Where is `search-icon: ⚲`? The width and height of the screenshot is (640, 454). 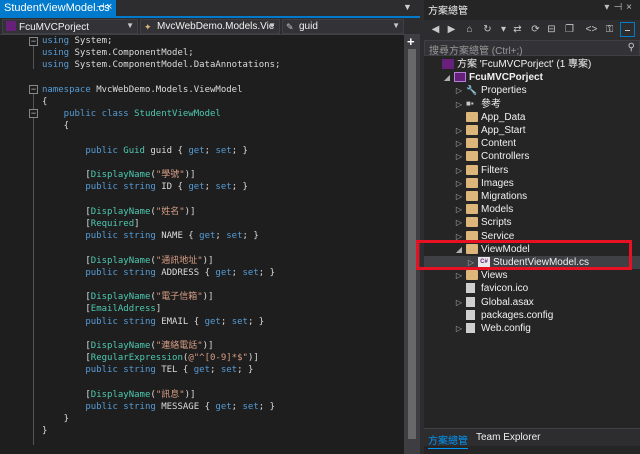 search-icon: ⚲ is located at coordinates (631, 47).